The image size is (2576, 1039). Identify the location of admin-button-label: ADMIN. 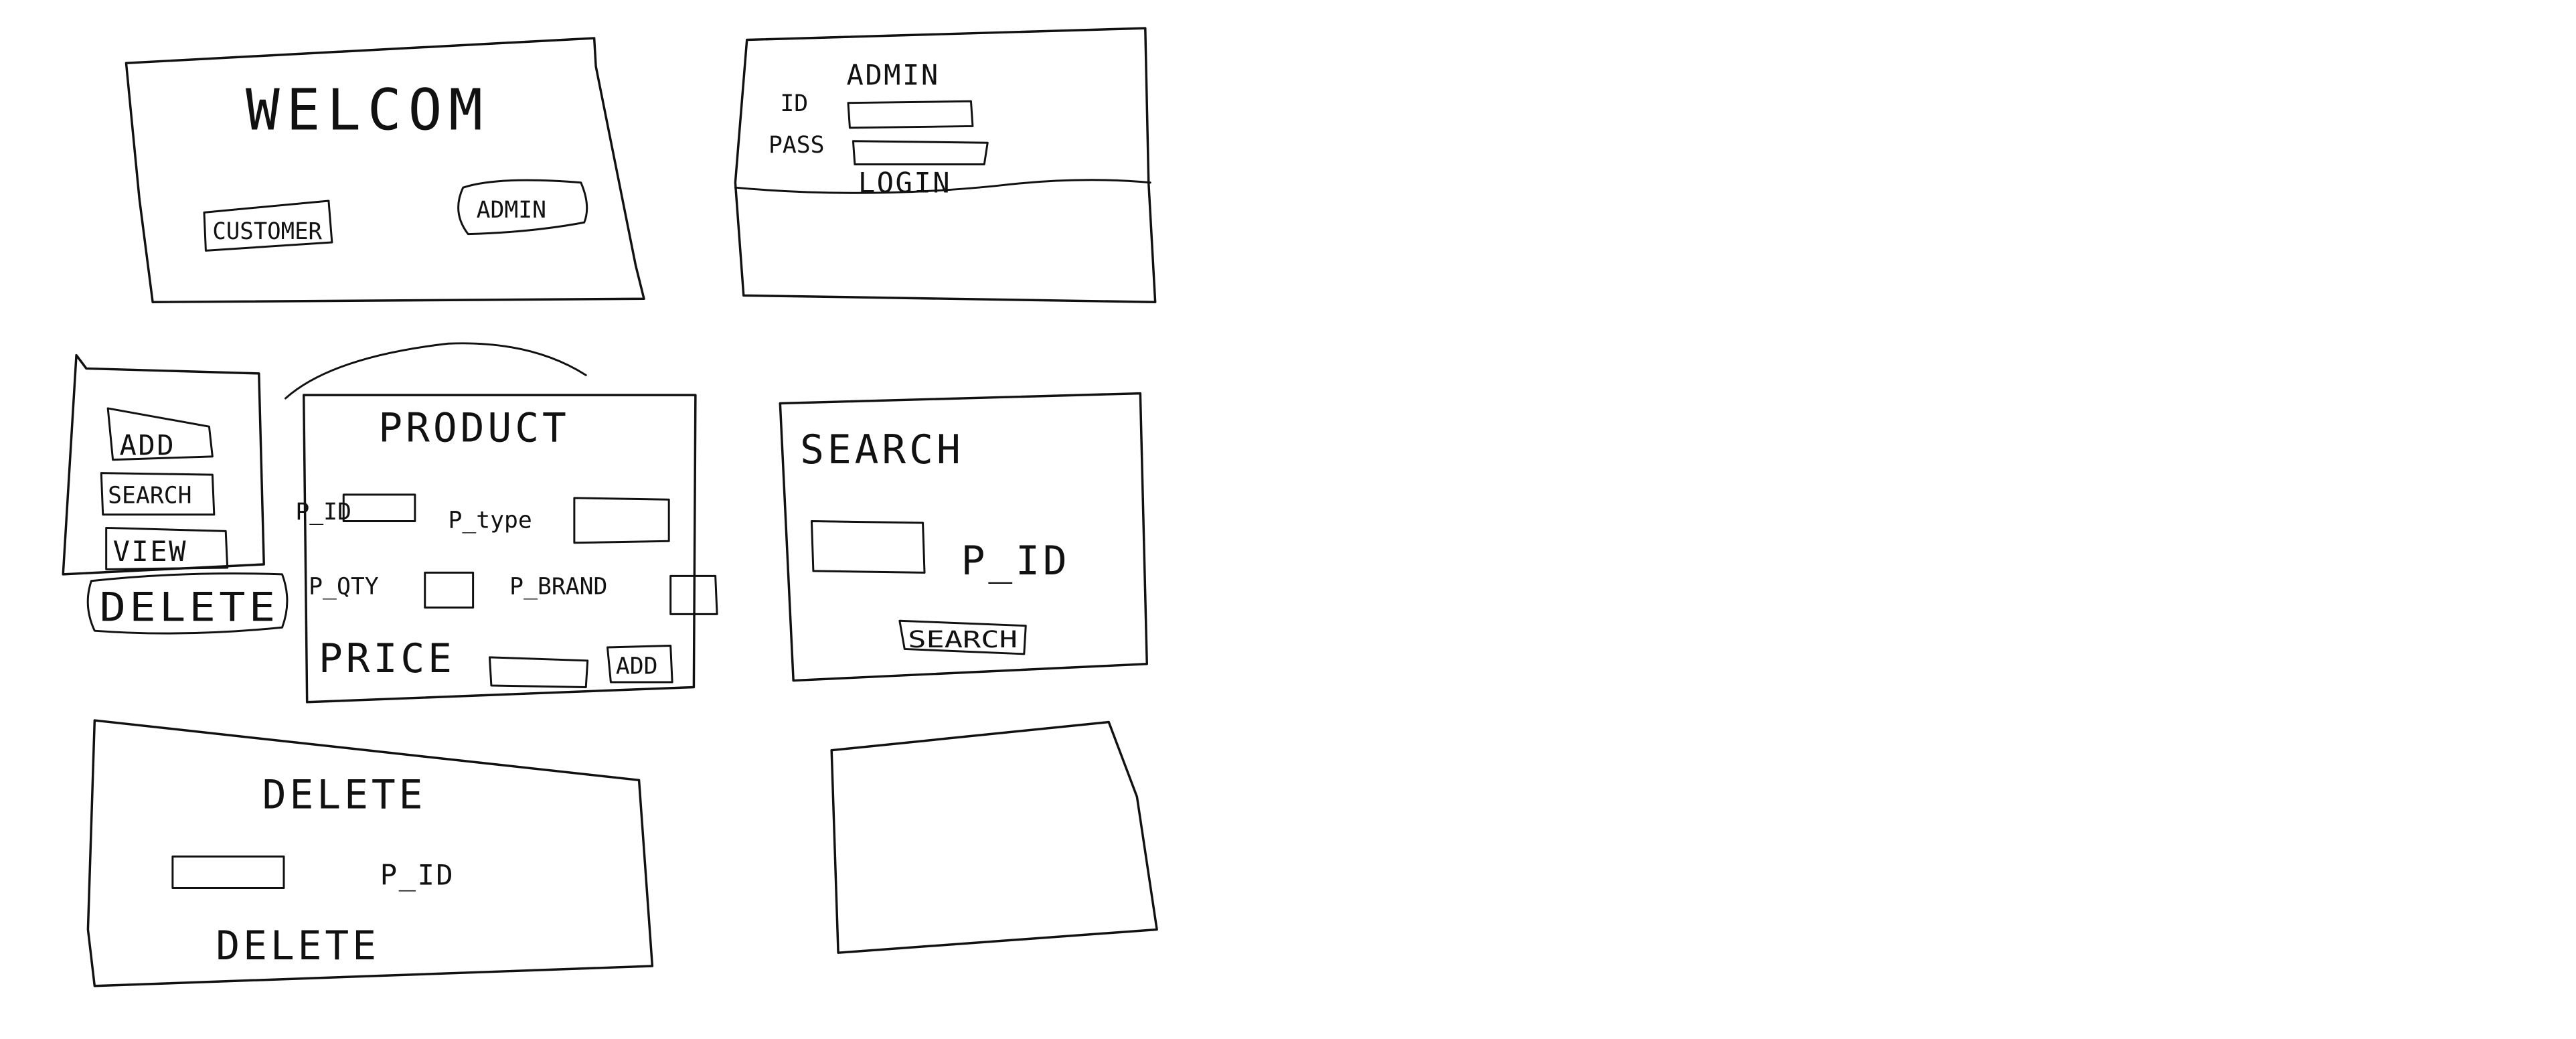
(512, 210).